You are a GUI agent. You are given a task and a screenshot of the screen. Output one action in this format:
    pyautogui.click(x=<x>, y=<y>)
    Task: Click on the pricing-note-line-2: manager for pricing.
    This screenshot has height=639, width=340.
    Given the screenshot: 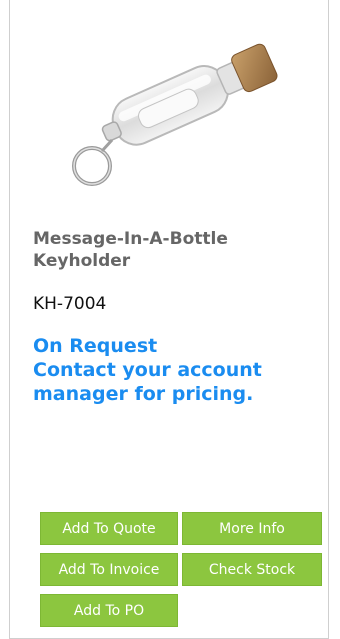 What is the action you would take?
    pyautogui.click(x=143, y=394)
    